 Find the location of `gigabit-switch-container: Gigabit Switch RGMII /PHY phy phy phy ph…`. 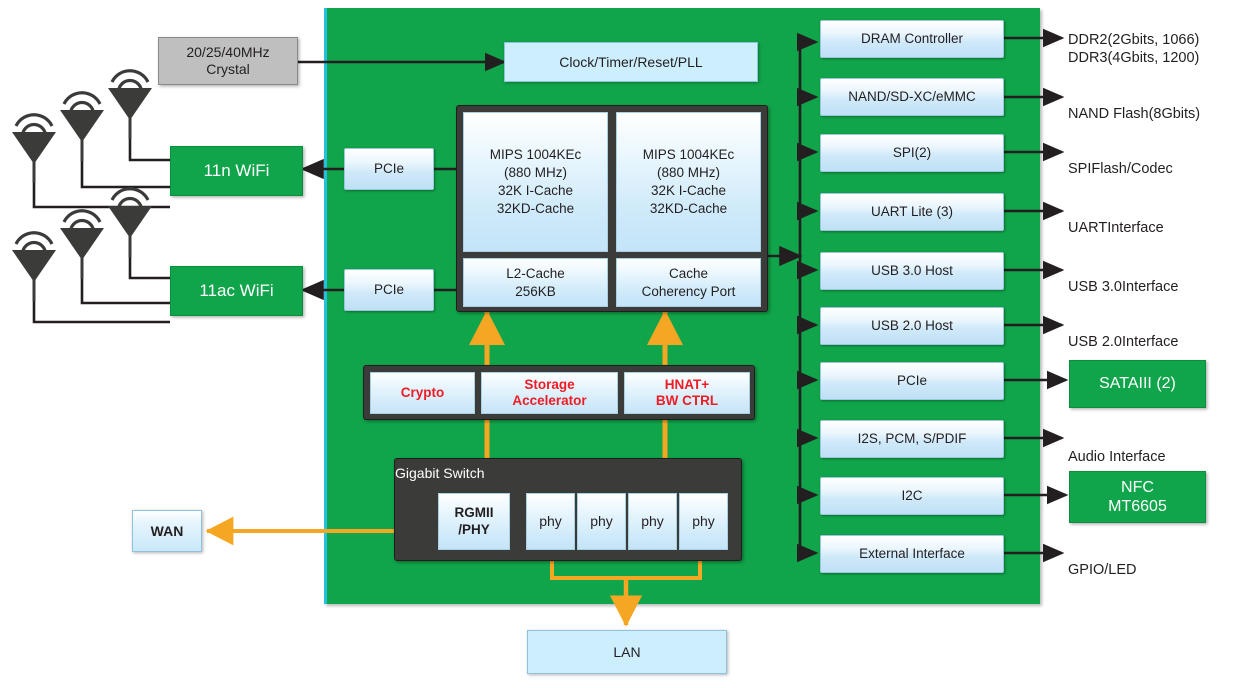

gigabit-switch-container: Gigabit Switch RGMII /PHY phy phy phy ph… is located at coordinates (568, 509).